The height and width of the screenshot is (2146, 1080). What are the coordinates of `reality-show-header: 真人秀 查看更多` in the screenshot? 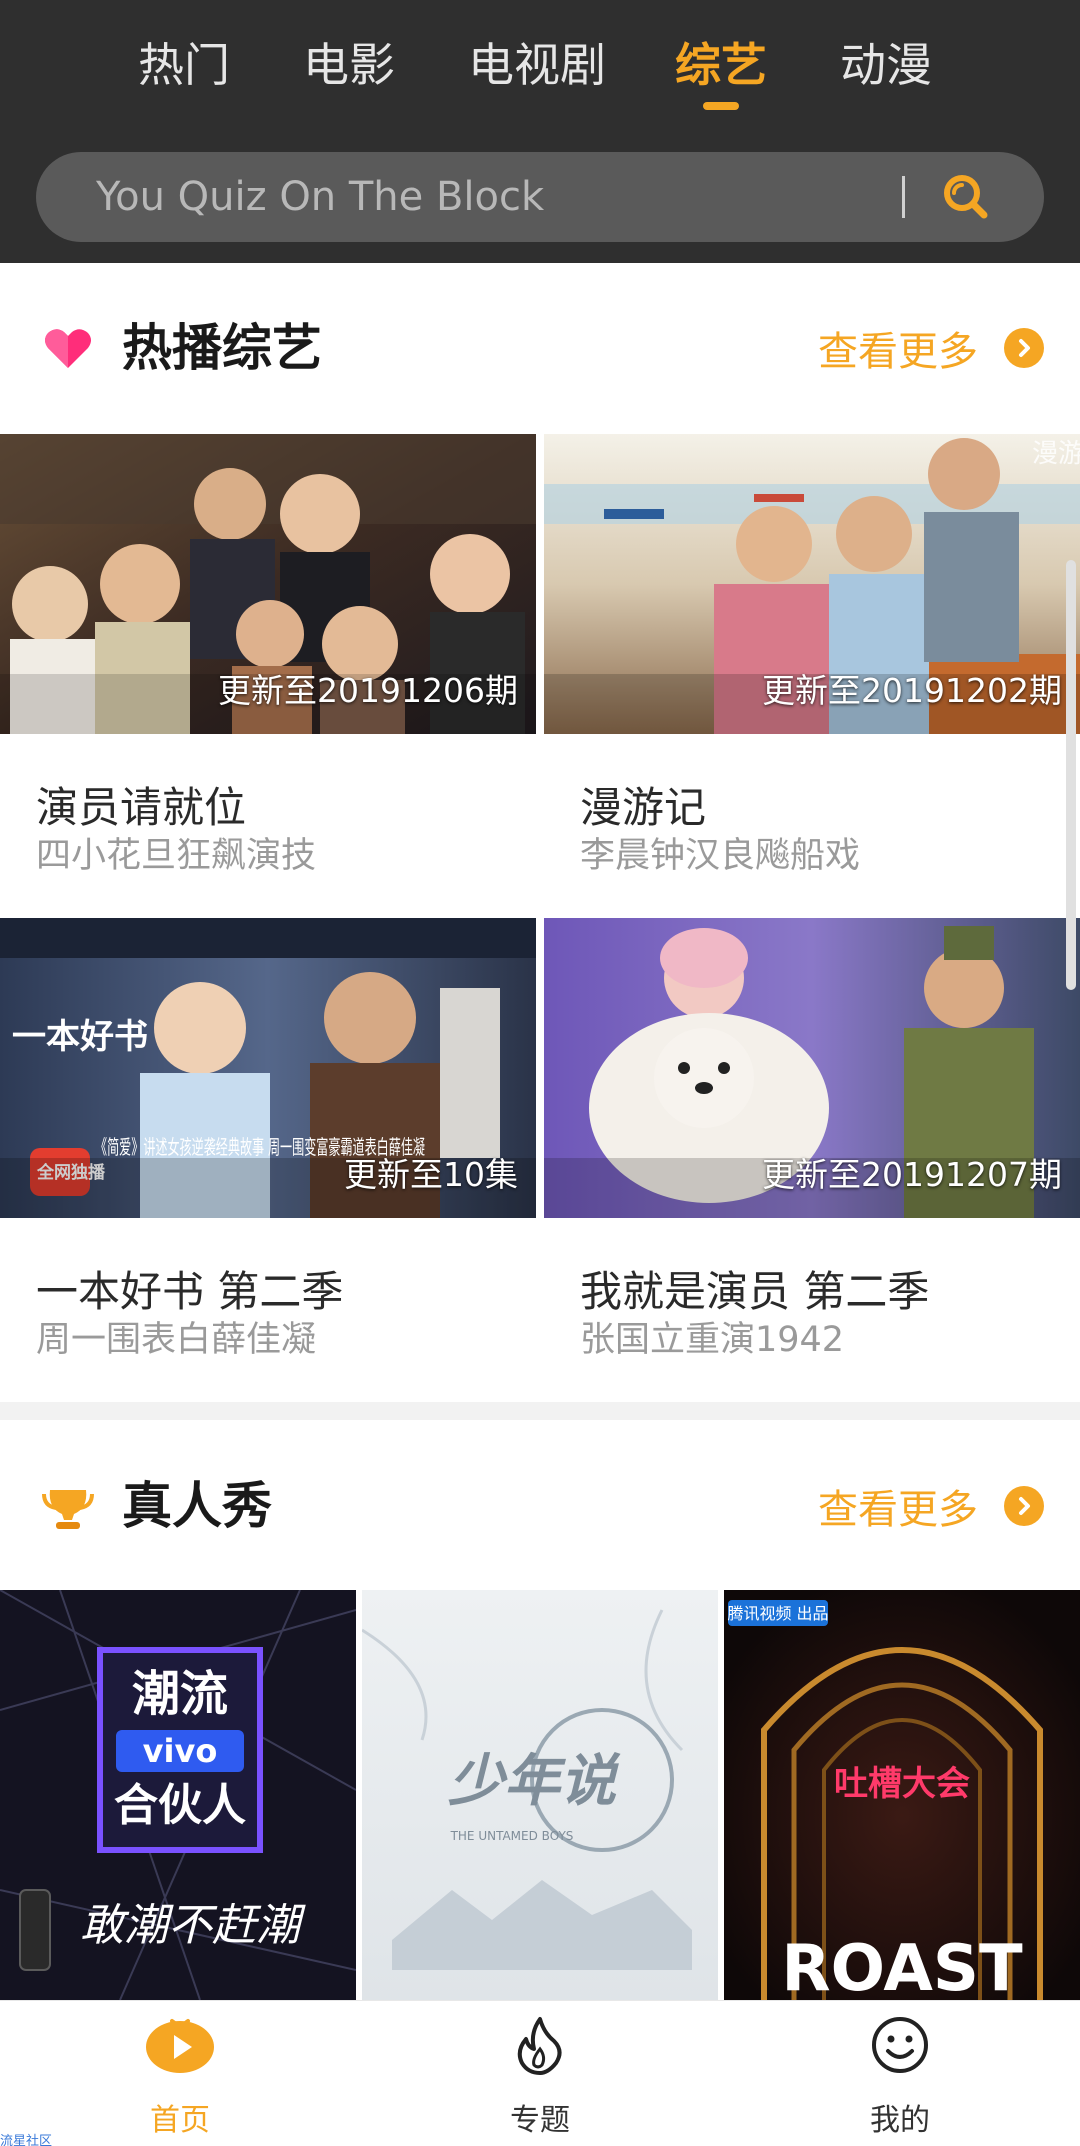 It's located at (540, 1508).